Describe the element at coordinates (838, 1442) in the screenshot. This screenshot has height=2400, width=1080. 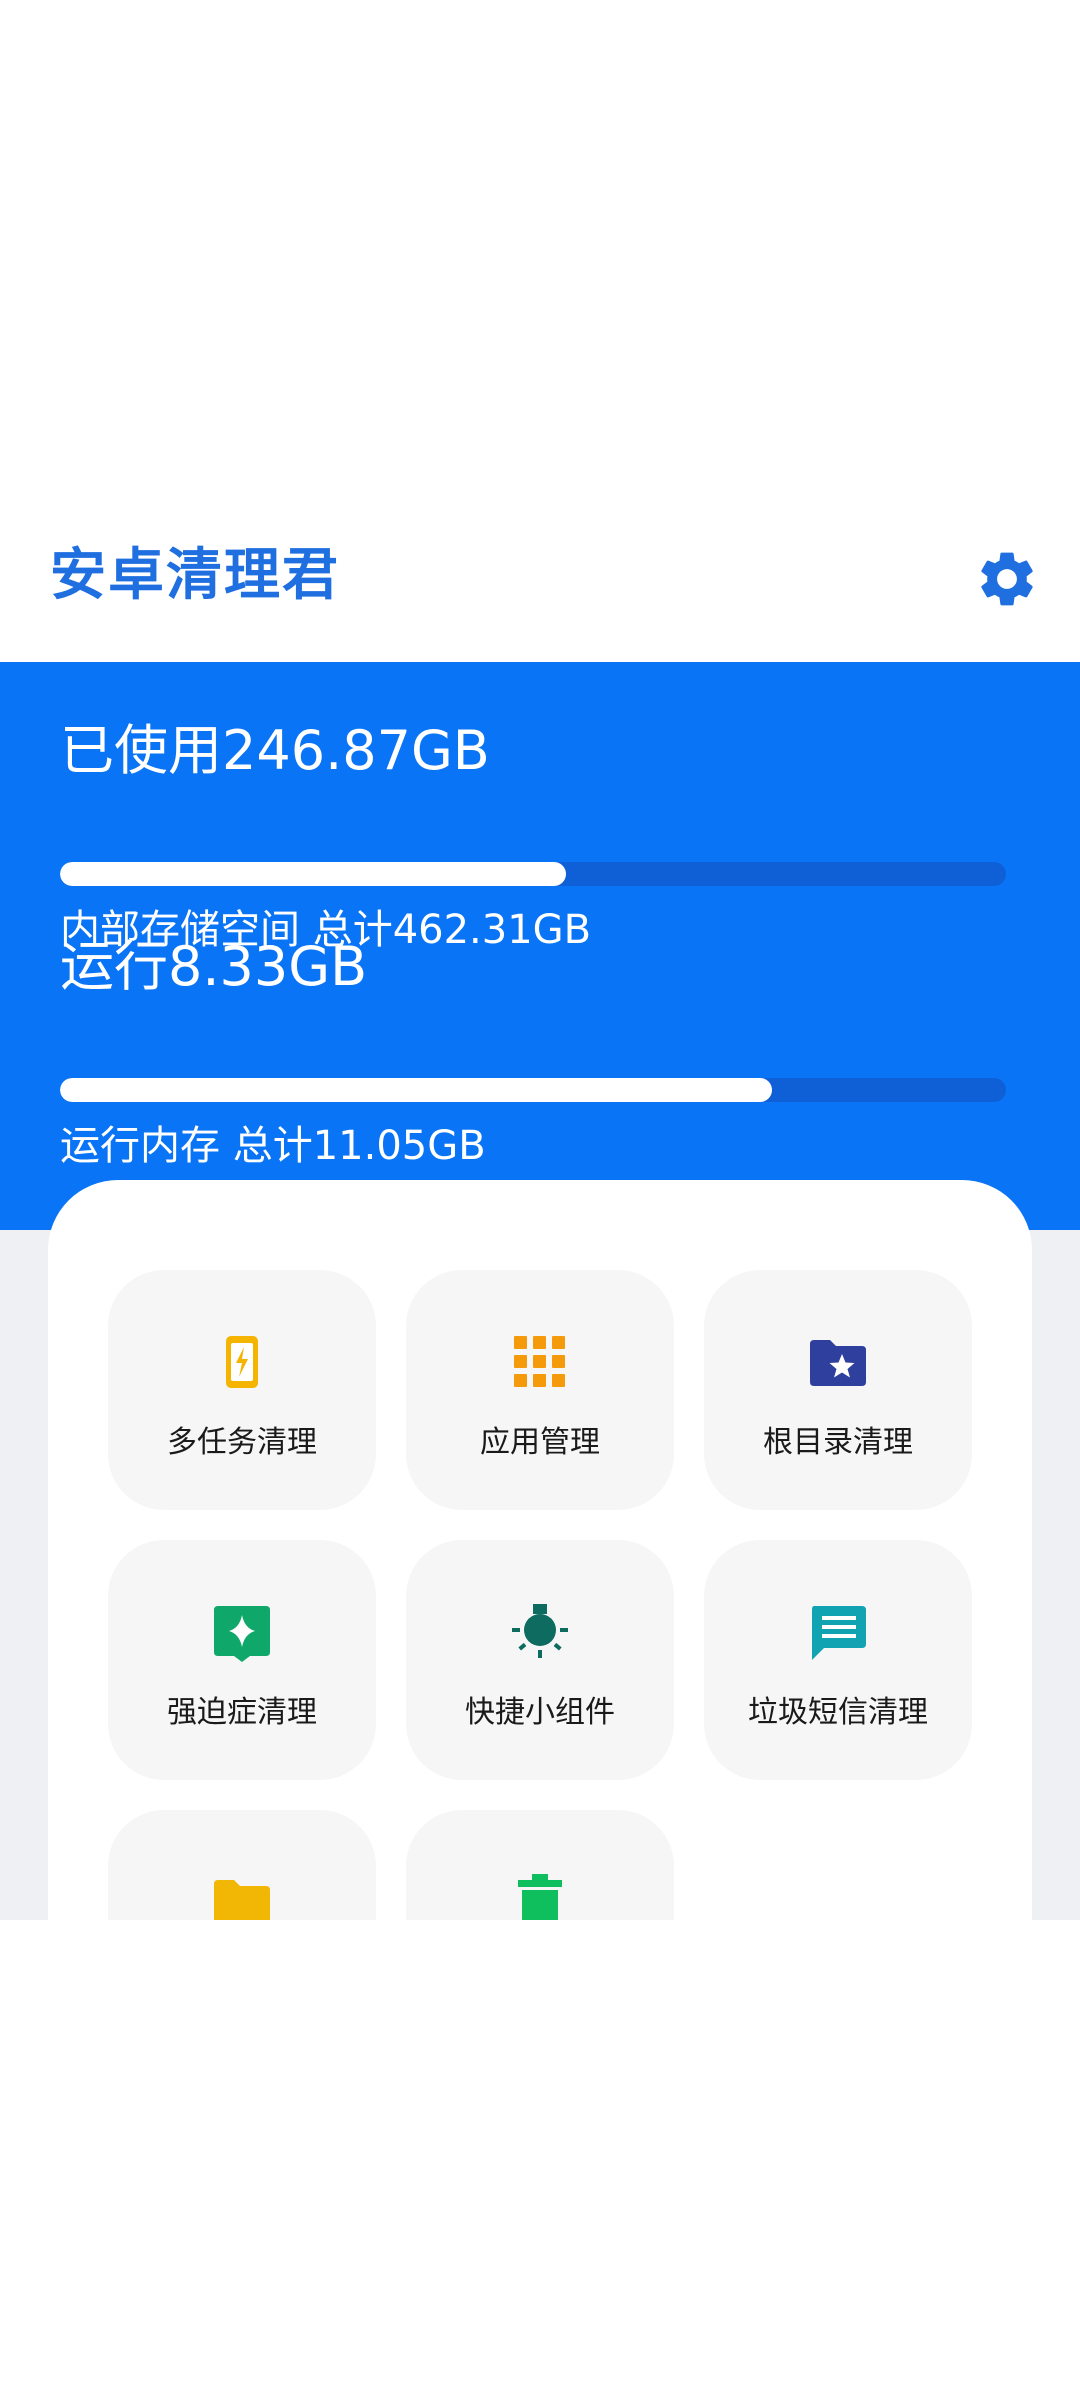
I see `tool-label: 根目录清理` at that location.